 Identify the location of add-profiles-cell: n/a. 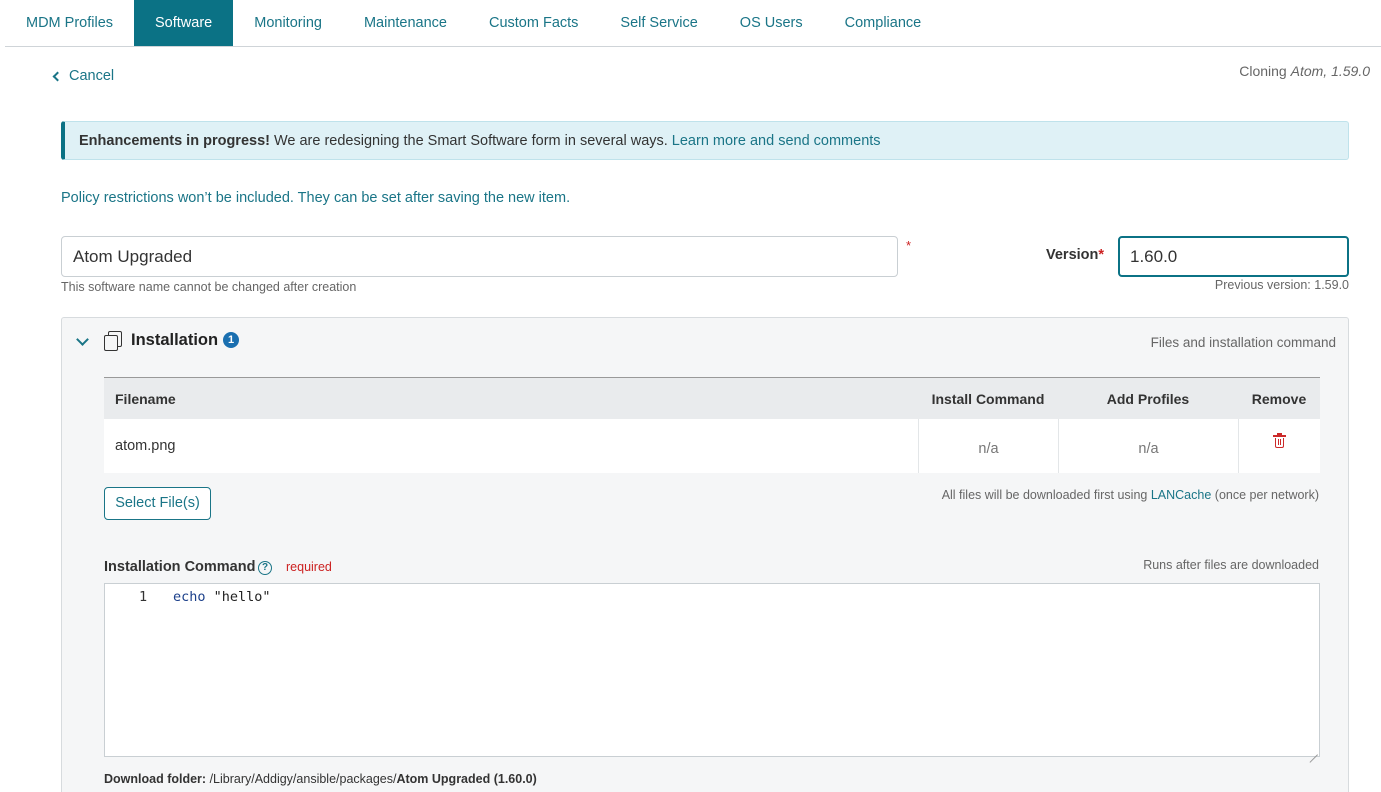
(1148, 446).